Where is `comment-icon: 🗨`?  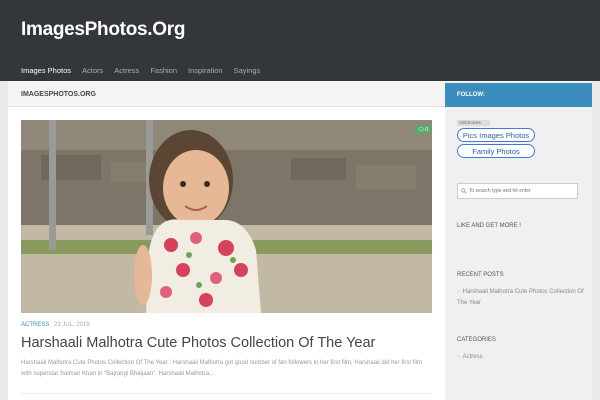
comment-icon: 🗨 is located at coordinates (421, 129).